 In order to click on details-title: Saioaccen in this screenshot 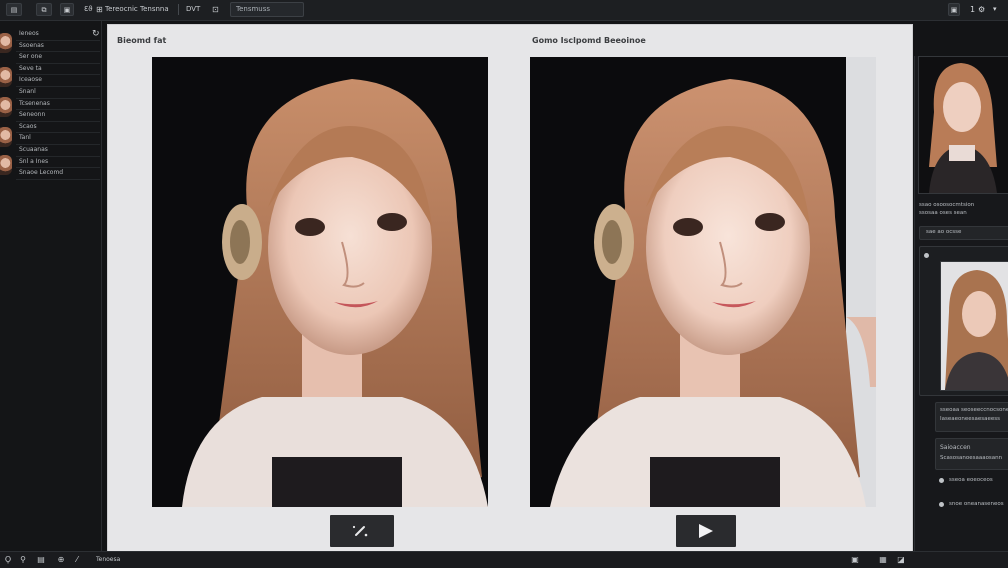, I will do `click(955, 447)`.